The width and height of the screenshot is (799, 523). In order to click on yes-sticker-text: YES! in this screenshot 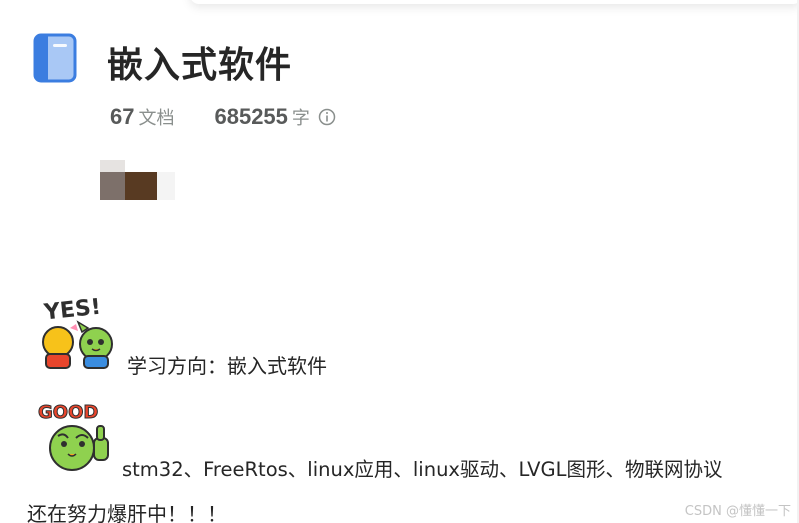, I will do `click(72, 310)`.